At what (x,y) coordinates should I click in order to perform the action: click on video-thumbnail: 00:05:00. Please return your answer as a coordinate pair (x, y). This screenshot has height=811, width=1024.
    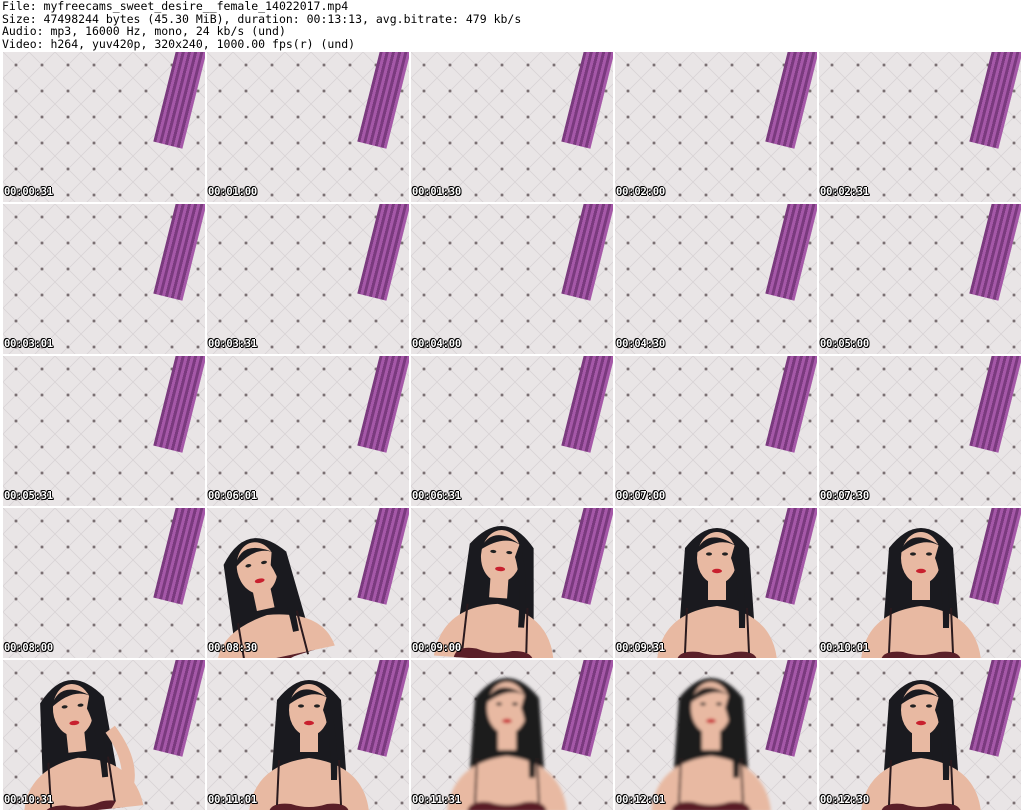
    Looking at the image, I should click on (920, 279).